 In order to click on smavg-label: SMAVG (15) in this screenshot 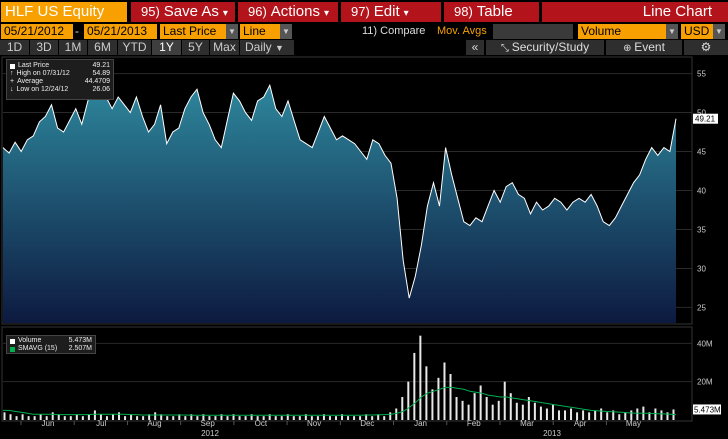, I will do `click(38, 348)`.